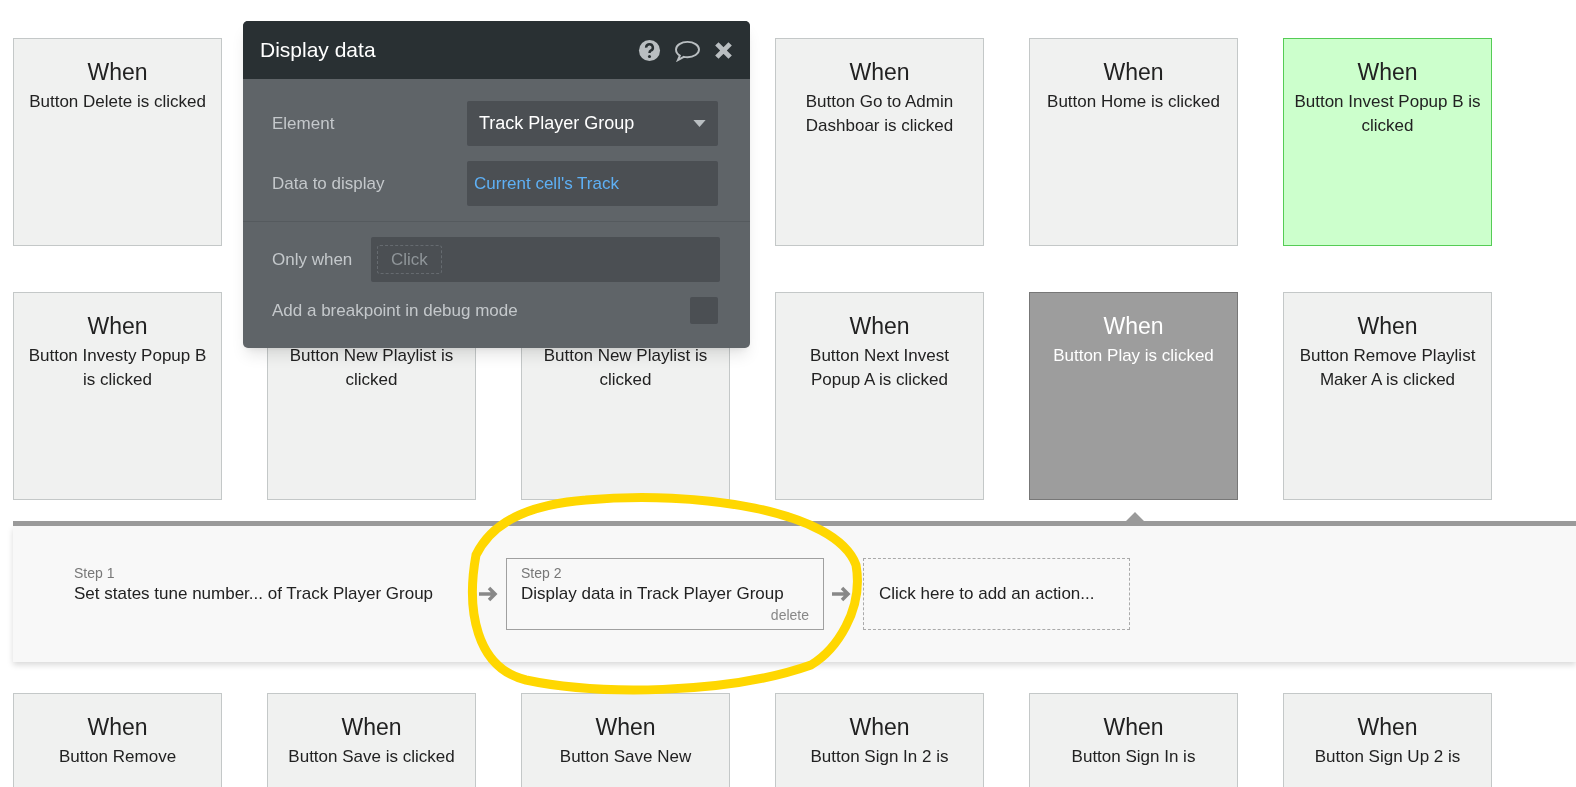 The image size is (1576, 787). I want to click on event-card: When Button Next Invest Popup A is clicked, so click(879, 396).